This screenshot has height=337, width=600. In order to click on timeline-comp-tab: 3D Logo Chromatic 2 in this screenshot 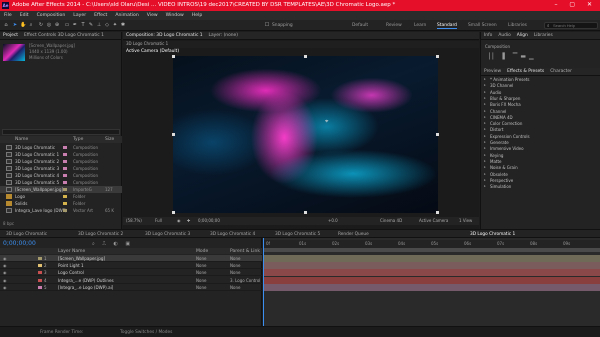, I will do `click(100, 234)`.